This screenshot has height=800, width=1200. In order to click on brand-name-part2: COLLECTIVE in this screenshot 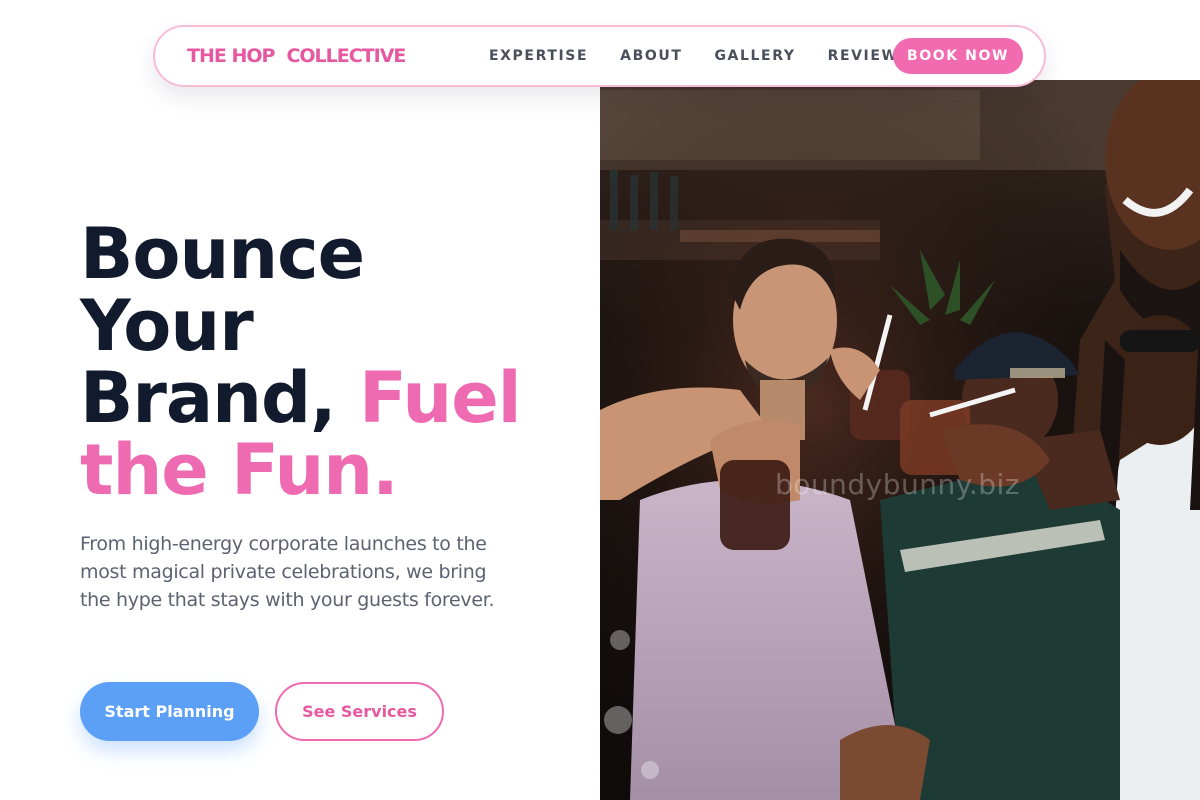, I will do `click(346, 56)`.